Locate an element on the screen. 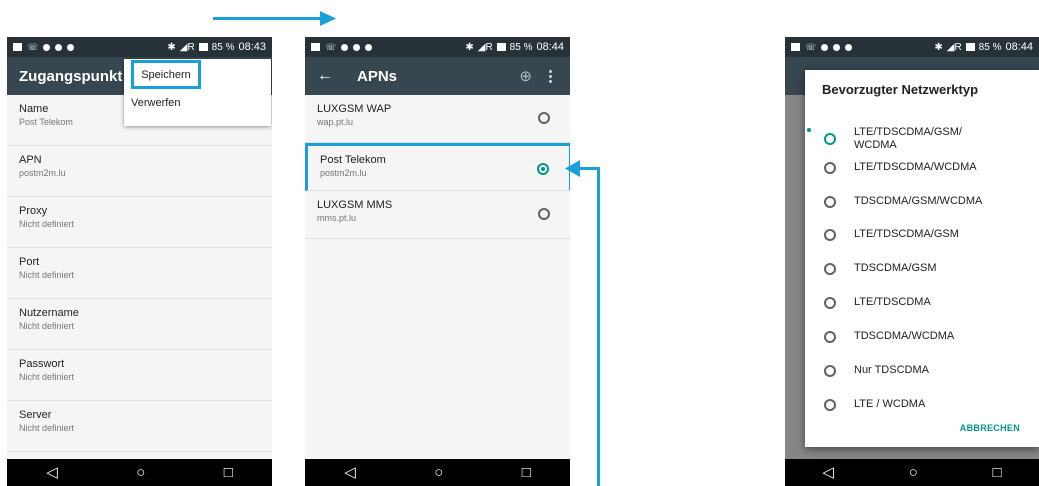  option-label: Nur TDSCDMA is located at coordinates (891, 370).